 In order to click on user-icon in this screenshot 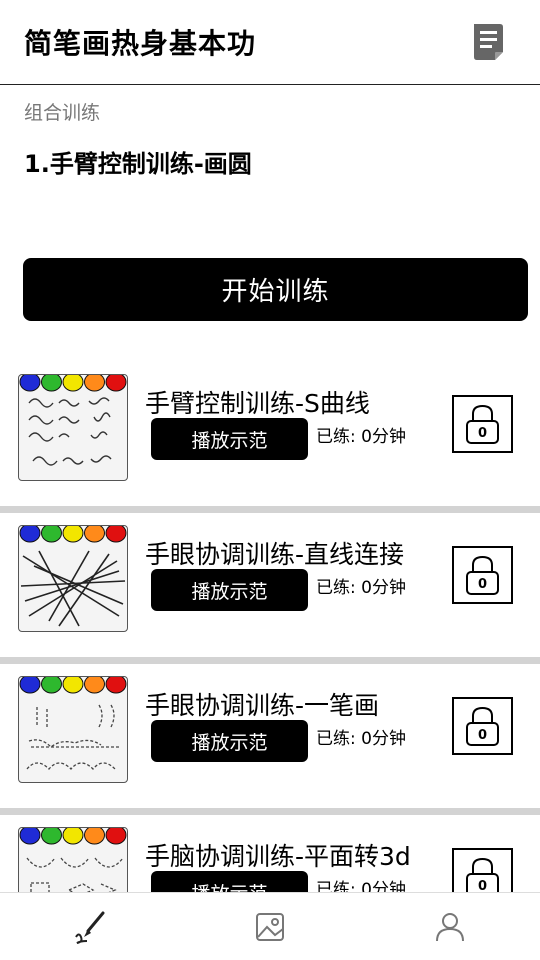, I will do `click(450, 927)`.